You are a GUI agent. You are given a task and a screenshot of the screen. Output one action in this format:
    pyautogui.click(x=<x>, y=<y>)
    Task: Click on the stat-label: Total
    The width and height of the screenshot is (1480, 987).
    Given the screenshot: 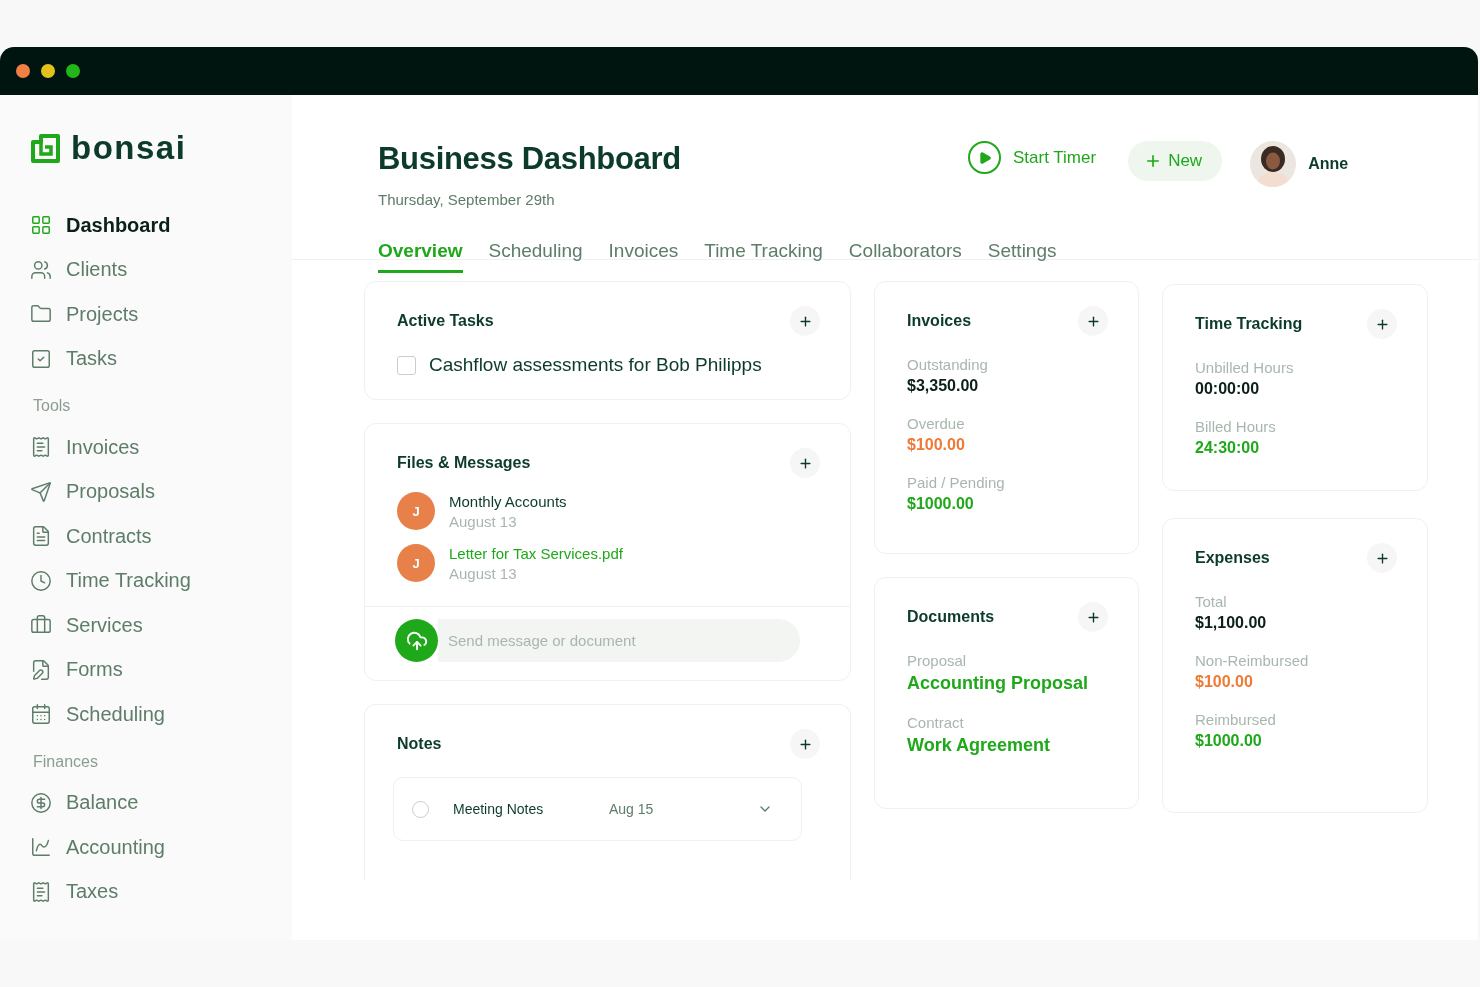 What is the action you would take?
    pyautogui.click(x=1211, y=601)
    